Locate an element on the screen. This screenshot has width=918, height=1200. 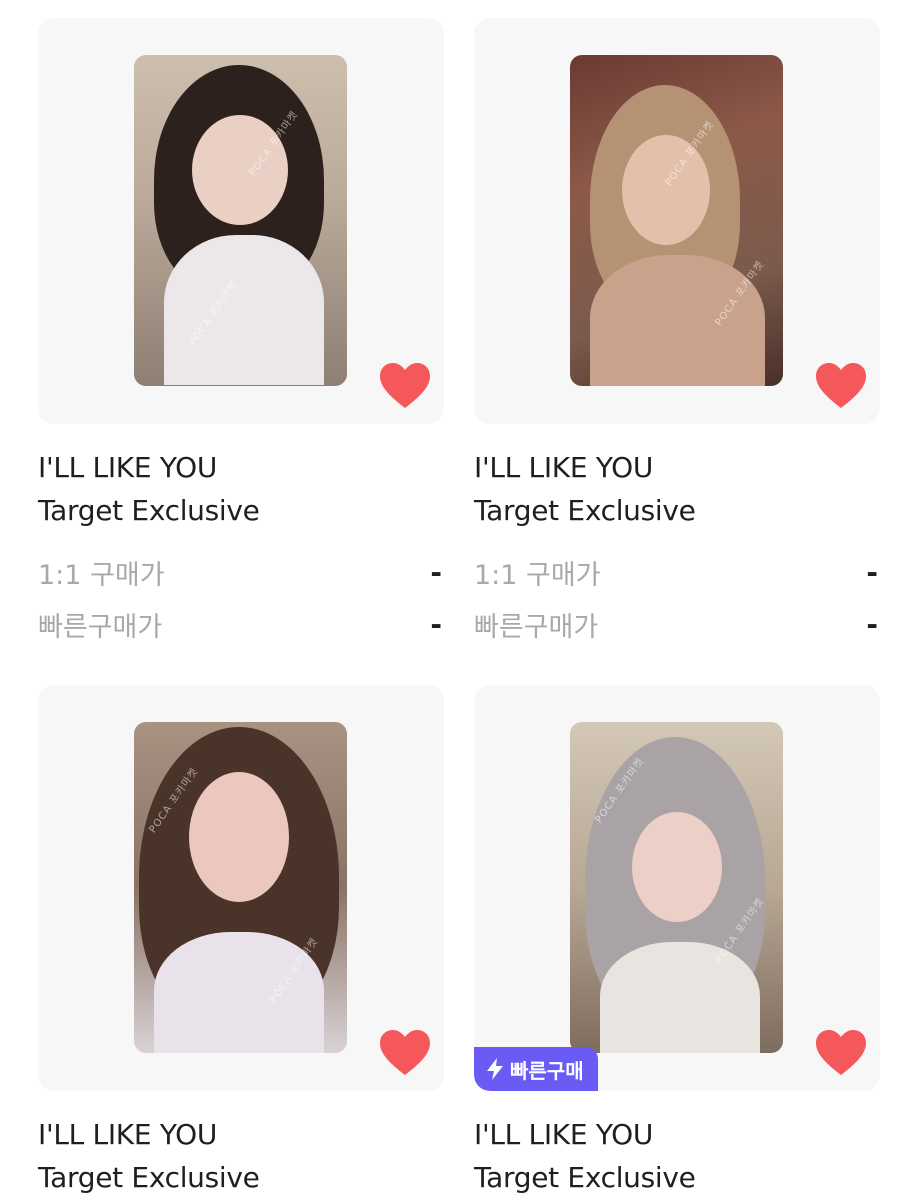
product-thumbnail: POCA 포카마켓 POCA 포카마켓 빠른구매 is located at coordinates (677, 888).